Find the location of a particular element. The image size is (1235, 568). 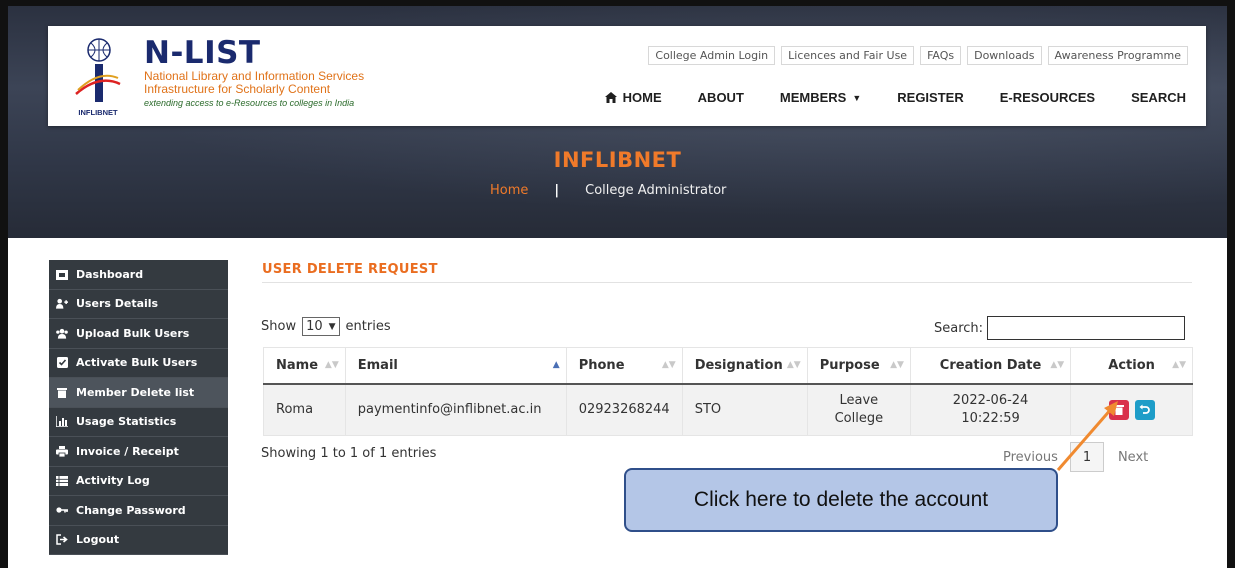

sidebar-item-change-password: Change Password is located at coordinates (138, 511).